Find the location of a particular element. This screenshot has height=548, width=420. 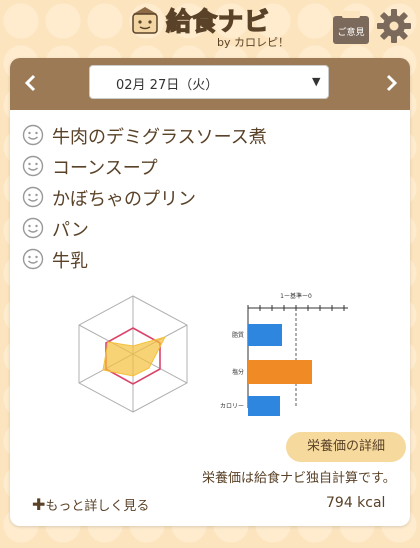

prev-day-button is located at coordinates (31, 83).